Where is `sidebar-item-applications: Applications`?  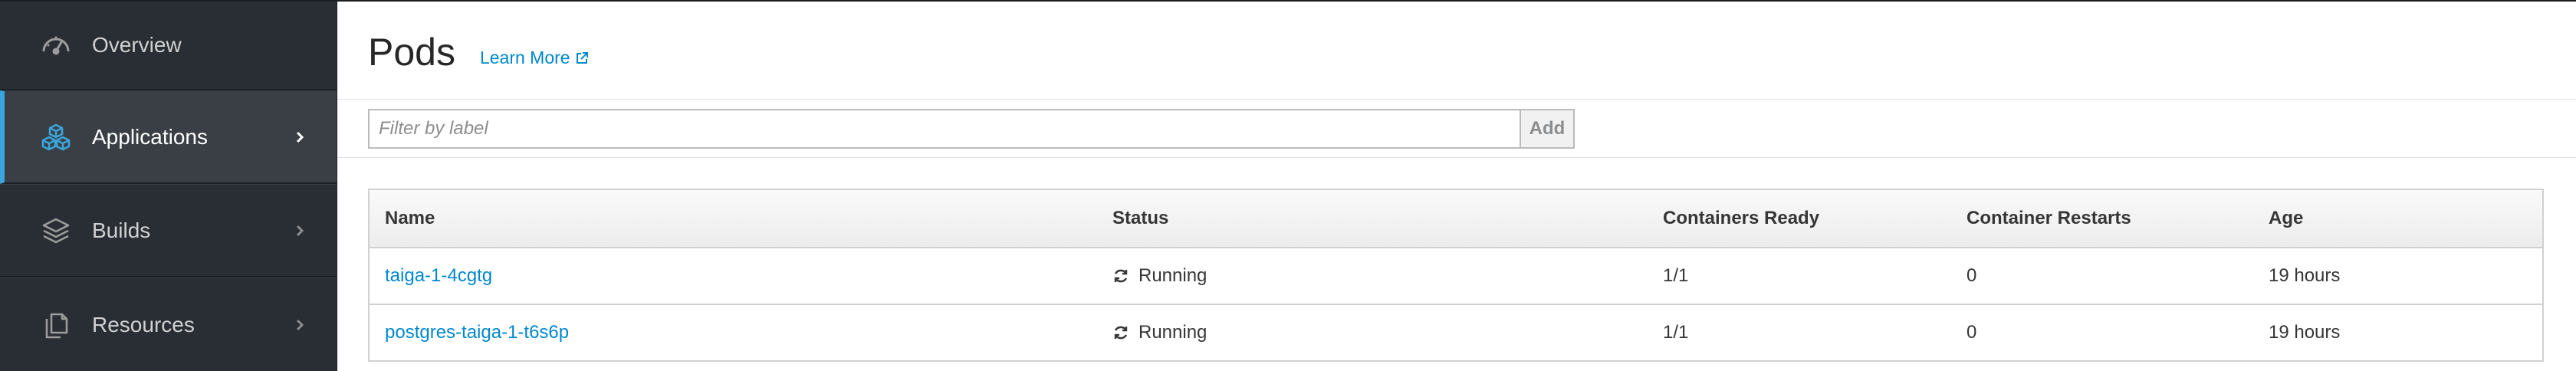 sidebar-item-applications: Applications is located at coordinates (169, 137).